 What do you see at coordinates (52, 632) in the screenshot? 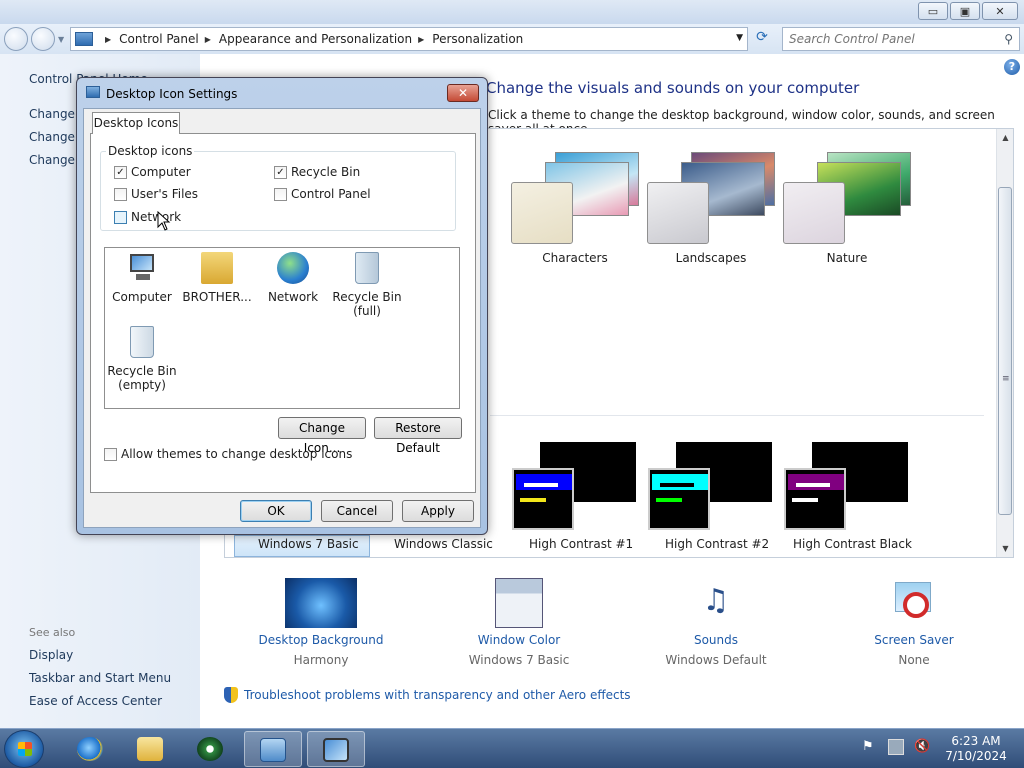
I see `see-also-heading: See also` at bounding box center [52, 632].